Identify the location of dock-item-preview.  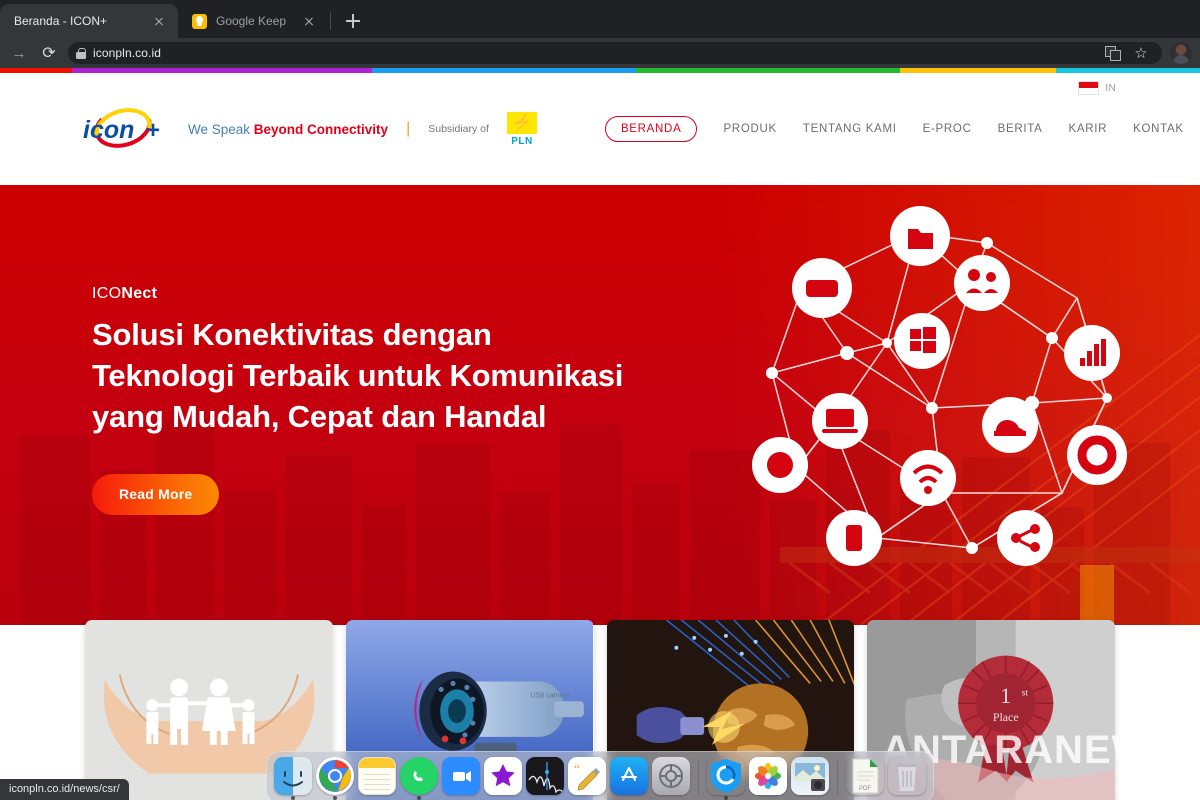
(810, 776).